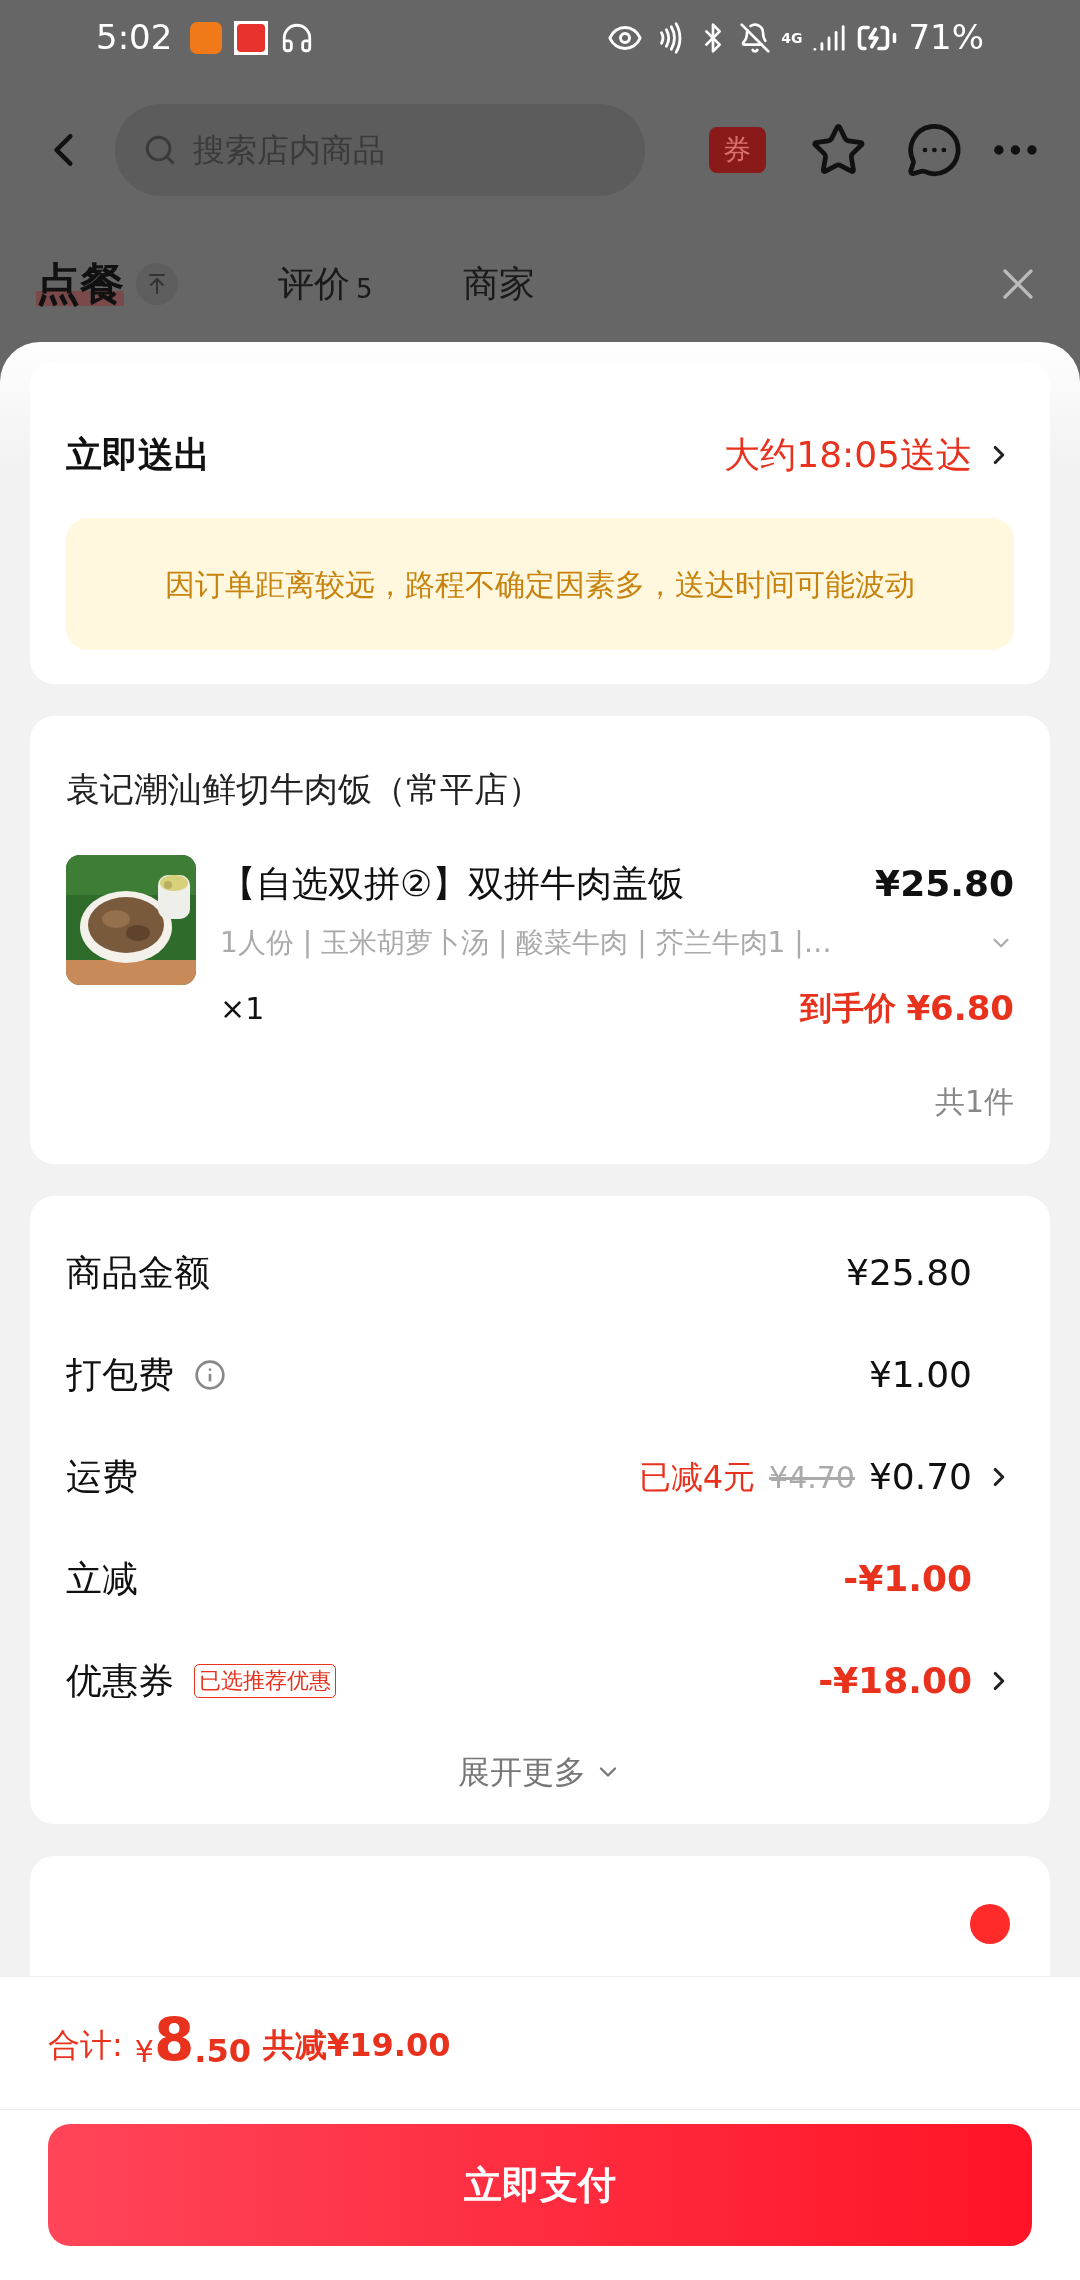 This screenshot has width=1080, height=2280. Describe the element at coordinates (85, 2045) in the screenshot. I see `total-label: 合计:` at that location.